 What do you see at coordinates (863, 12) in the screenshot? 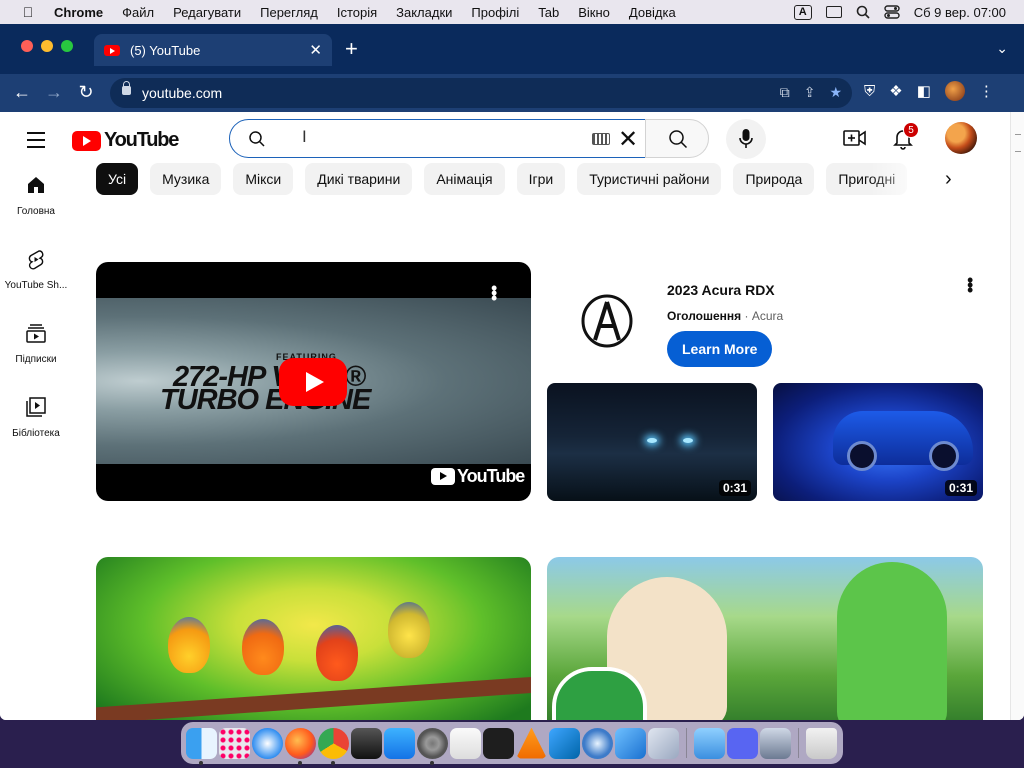
I see `spotlight-search-icon` at bounding box center [863, 12].